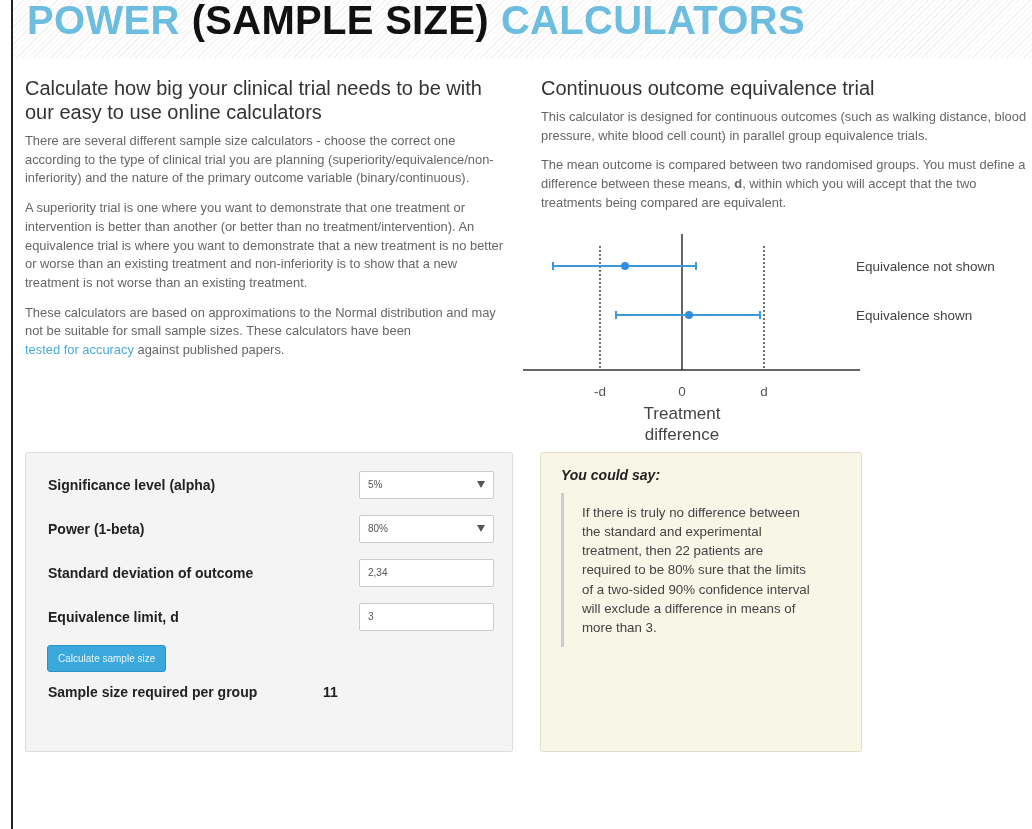  Describe the element at coordinates (96, 528) in the screenshot. I see `field-label: Power (1-beta)` at that location.